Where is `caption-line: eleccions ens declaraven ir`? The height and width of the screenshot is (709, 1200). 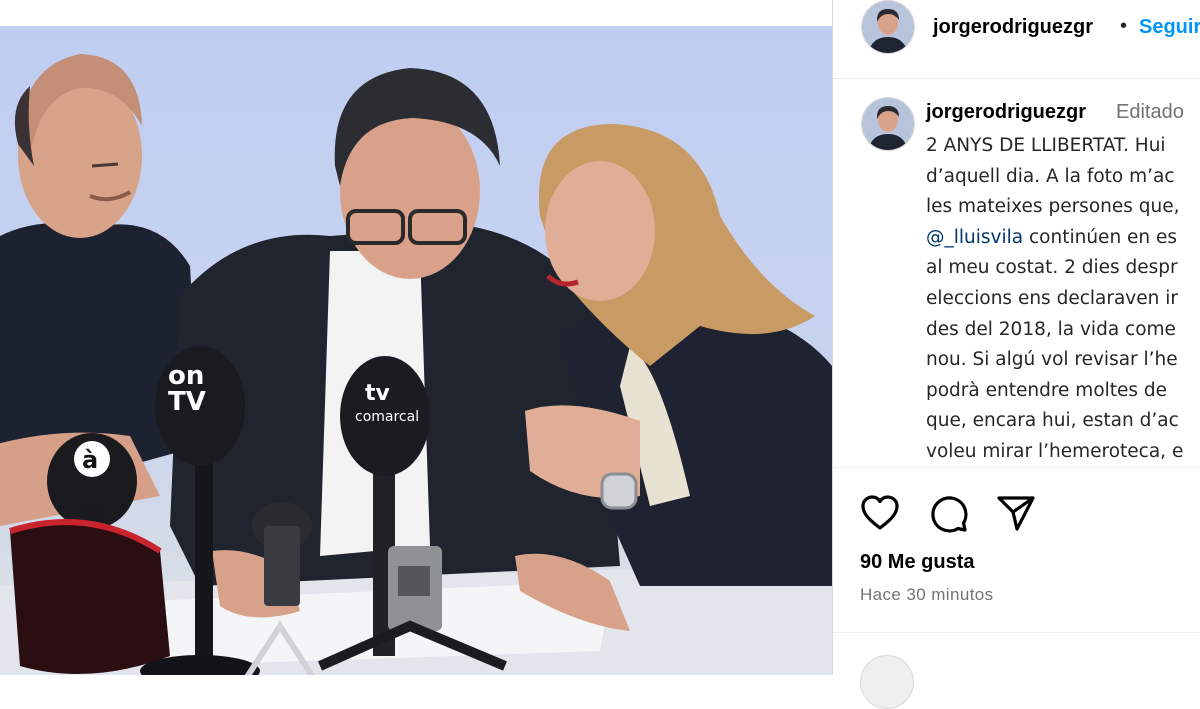
caption-line: eleccions ens declaraven ir is located at coordinates (1052, 298).